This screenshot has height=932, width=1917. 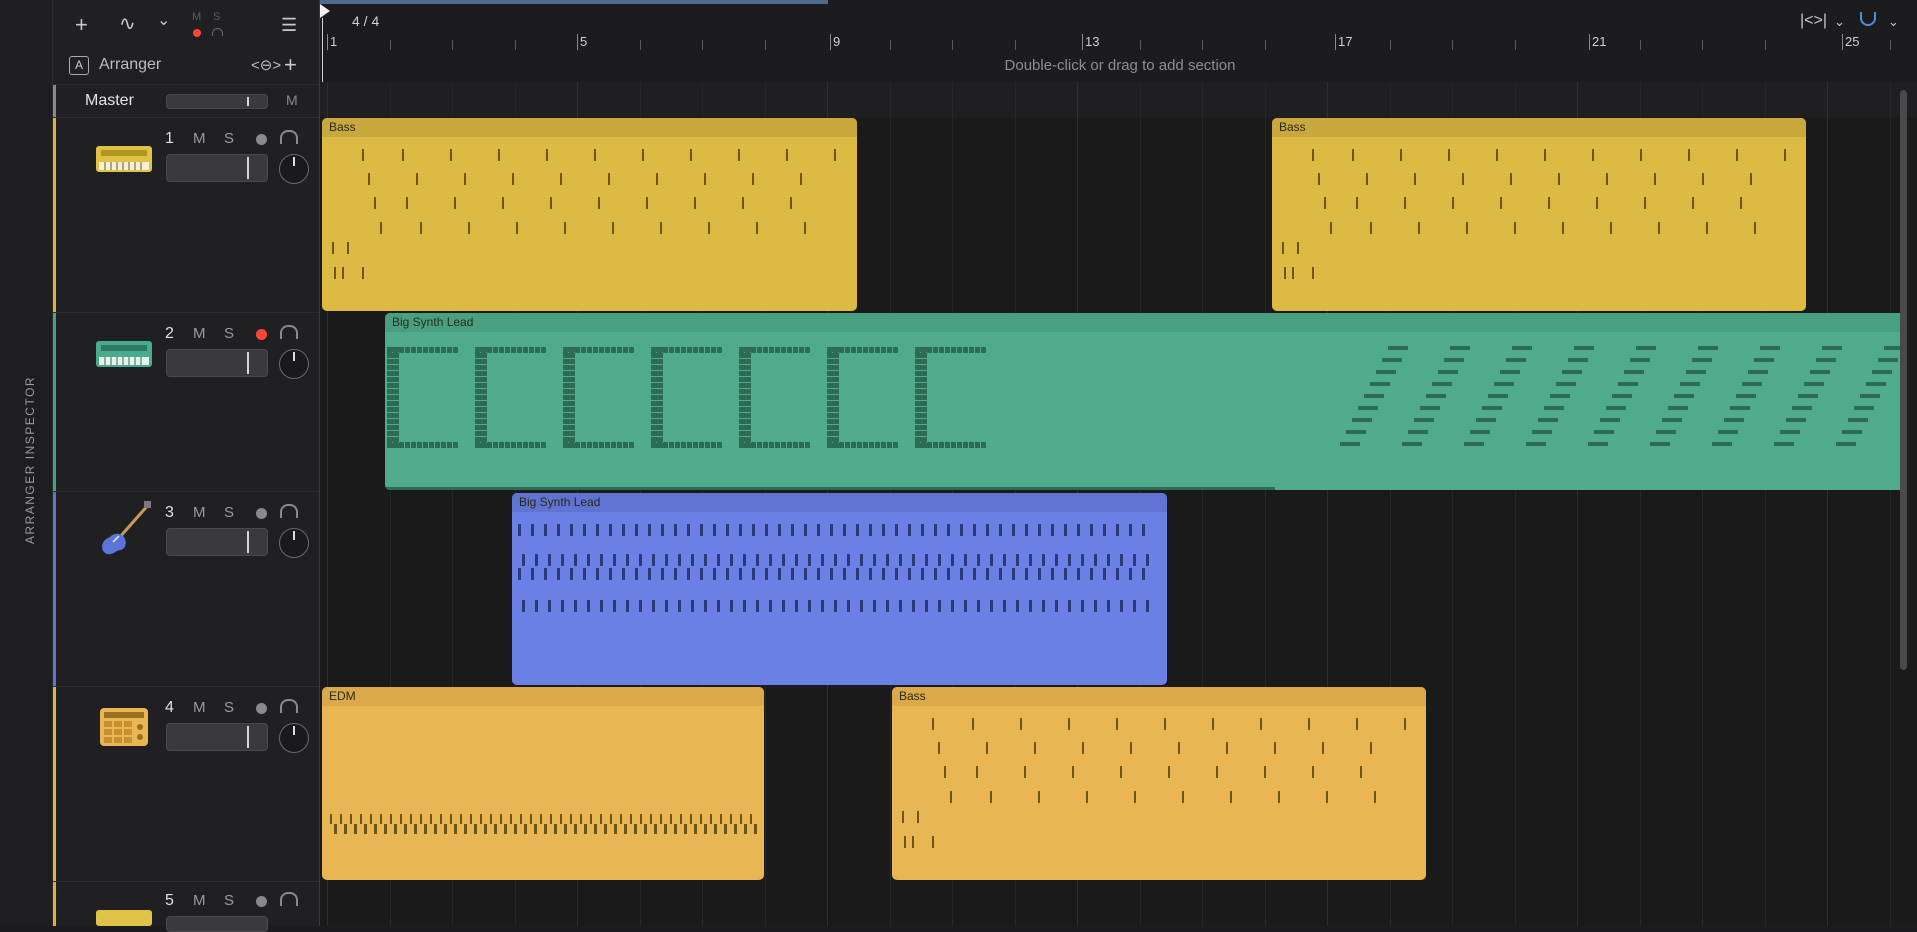 I want to click on bar-number-label: 13, so click(x=1092, y=41).